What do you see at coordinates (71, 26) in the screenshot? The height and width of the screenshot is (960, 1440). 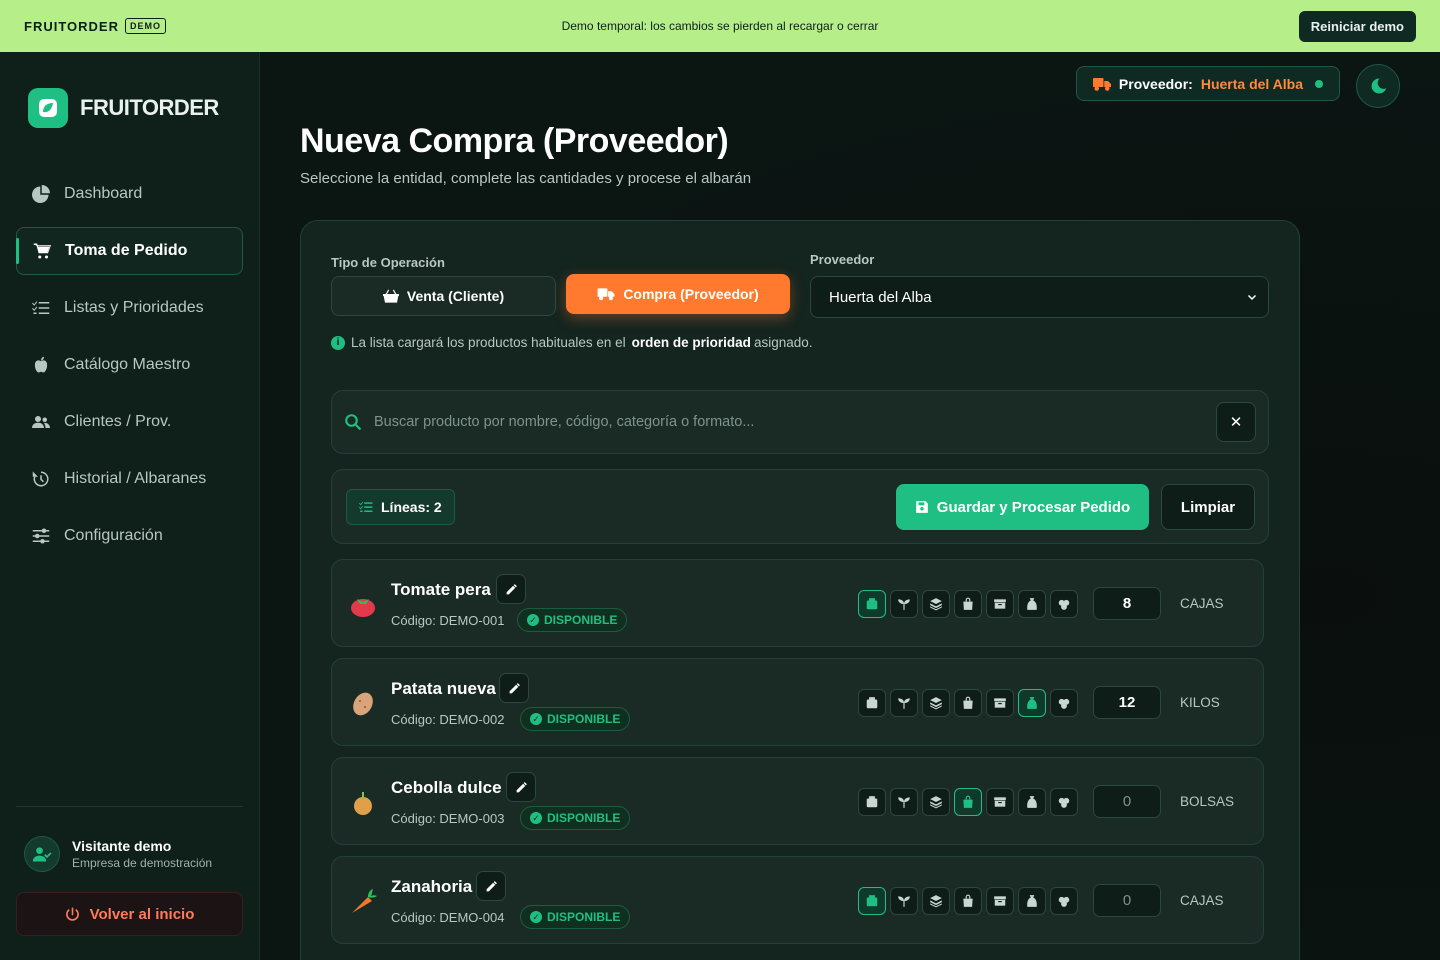 I see `banner-brand-name: FRUITORDER` at bounding box center [71, 26].